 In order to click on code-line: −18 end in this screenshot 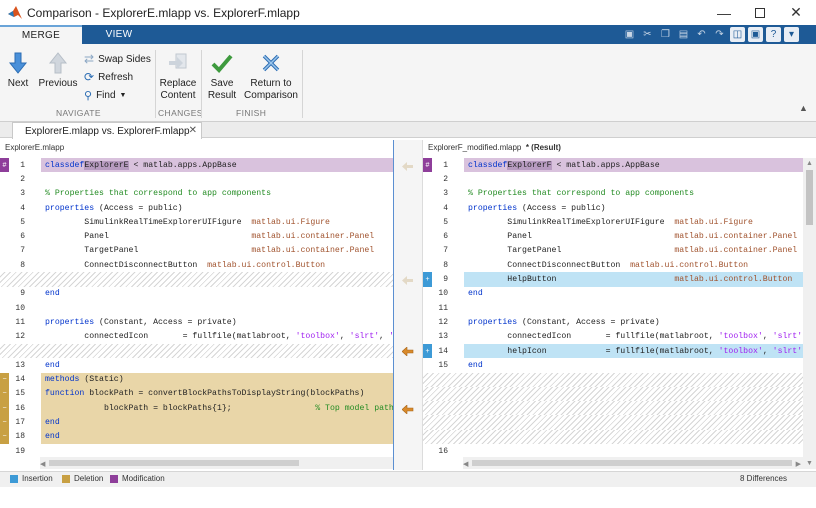, I will do `click(196, 436)`.